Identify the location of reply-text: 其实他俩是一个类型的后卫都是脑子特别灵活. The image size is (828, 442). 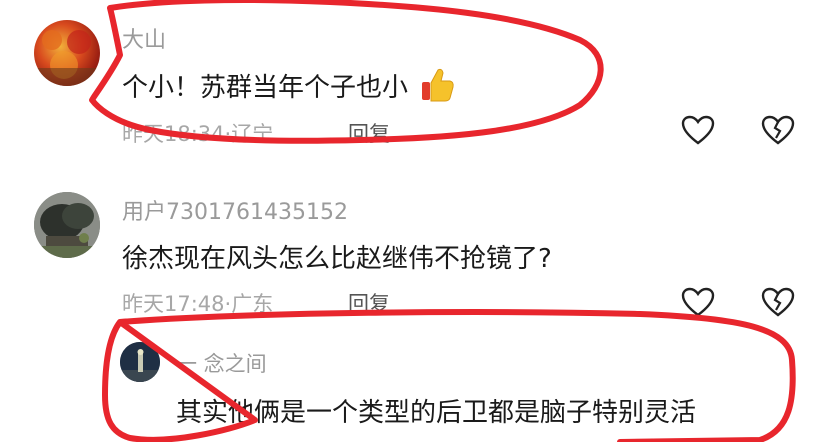
(436, 413).